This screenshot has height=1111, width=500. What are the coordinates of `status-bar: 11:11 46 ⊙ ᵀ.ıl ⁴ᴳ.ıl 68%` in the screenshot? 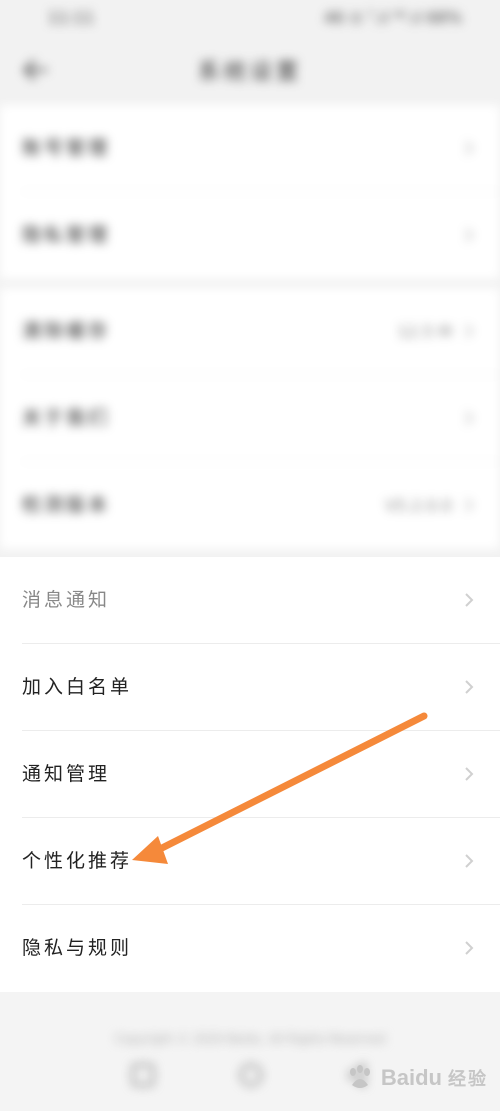 It's located at (250, 18).